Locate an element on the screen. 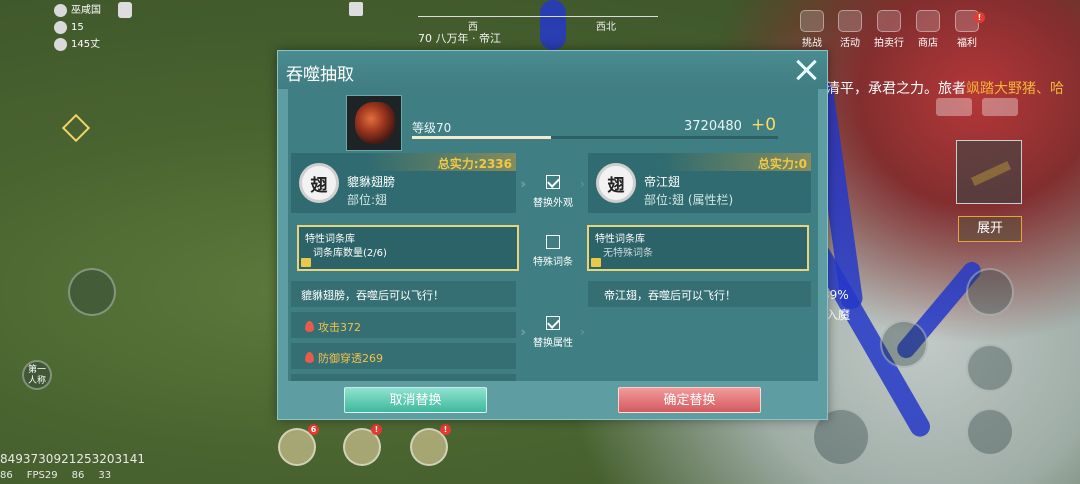 The image size is (1080, 484). skill-enter-label: 入魔 is located at coordinates (838, 315).